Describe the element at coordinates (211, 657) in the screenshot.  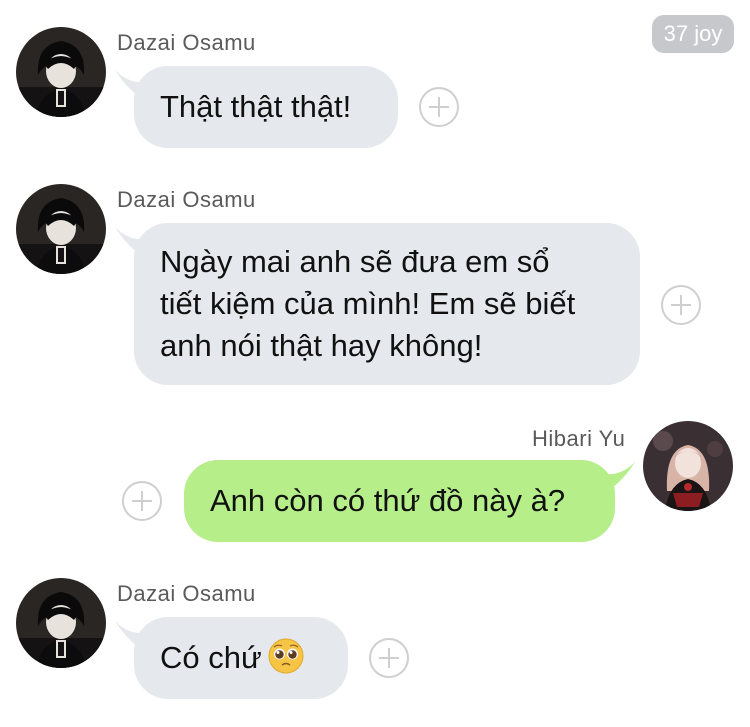
I see `message-text: Có chứ` at that location.